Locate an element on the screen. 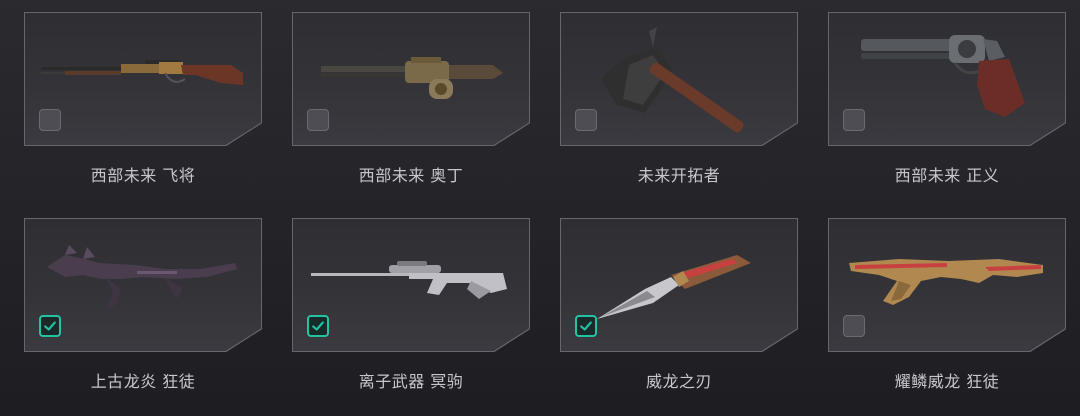 This screenshot has width=1080, height=416. skin-item-2: 未来开拓者 is located at coordinates (679, 107).